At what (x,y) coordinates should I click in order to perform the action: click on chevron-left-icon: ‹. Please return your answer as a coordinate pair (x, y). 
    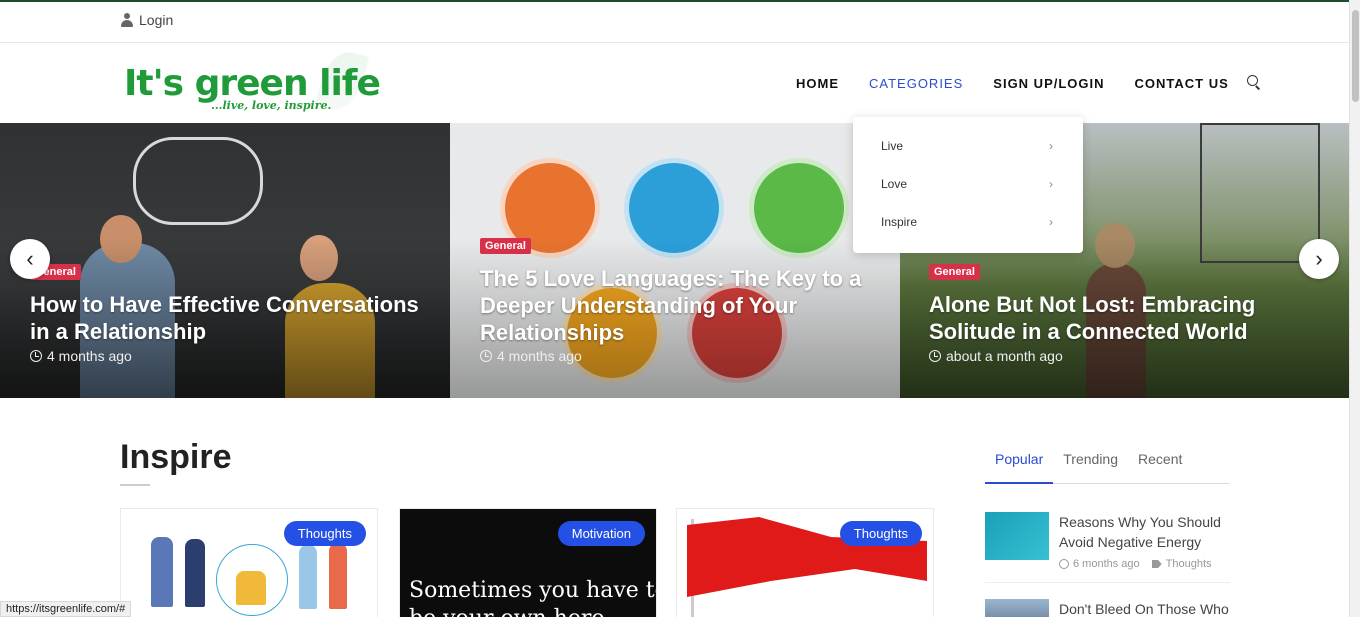
    Looking at the image, I should click on (30, 258).